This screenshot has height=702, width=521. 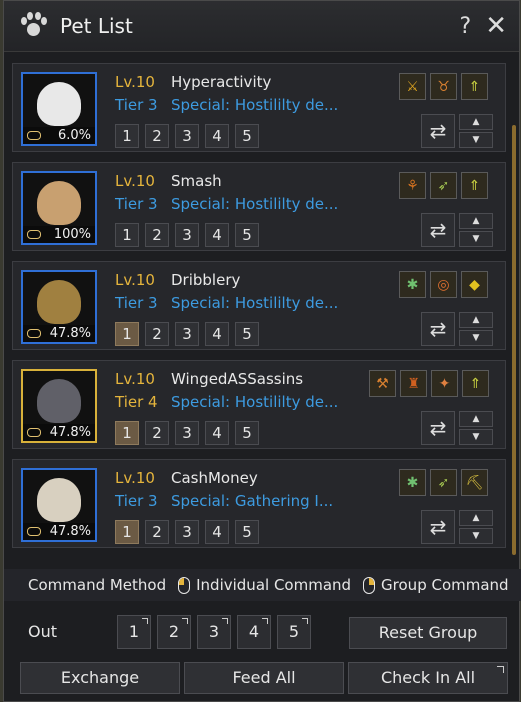 What do you see at coordinates (369, 585) in the screenshot?
I see `mouse-right-icon` at bounding box center [369, 585].